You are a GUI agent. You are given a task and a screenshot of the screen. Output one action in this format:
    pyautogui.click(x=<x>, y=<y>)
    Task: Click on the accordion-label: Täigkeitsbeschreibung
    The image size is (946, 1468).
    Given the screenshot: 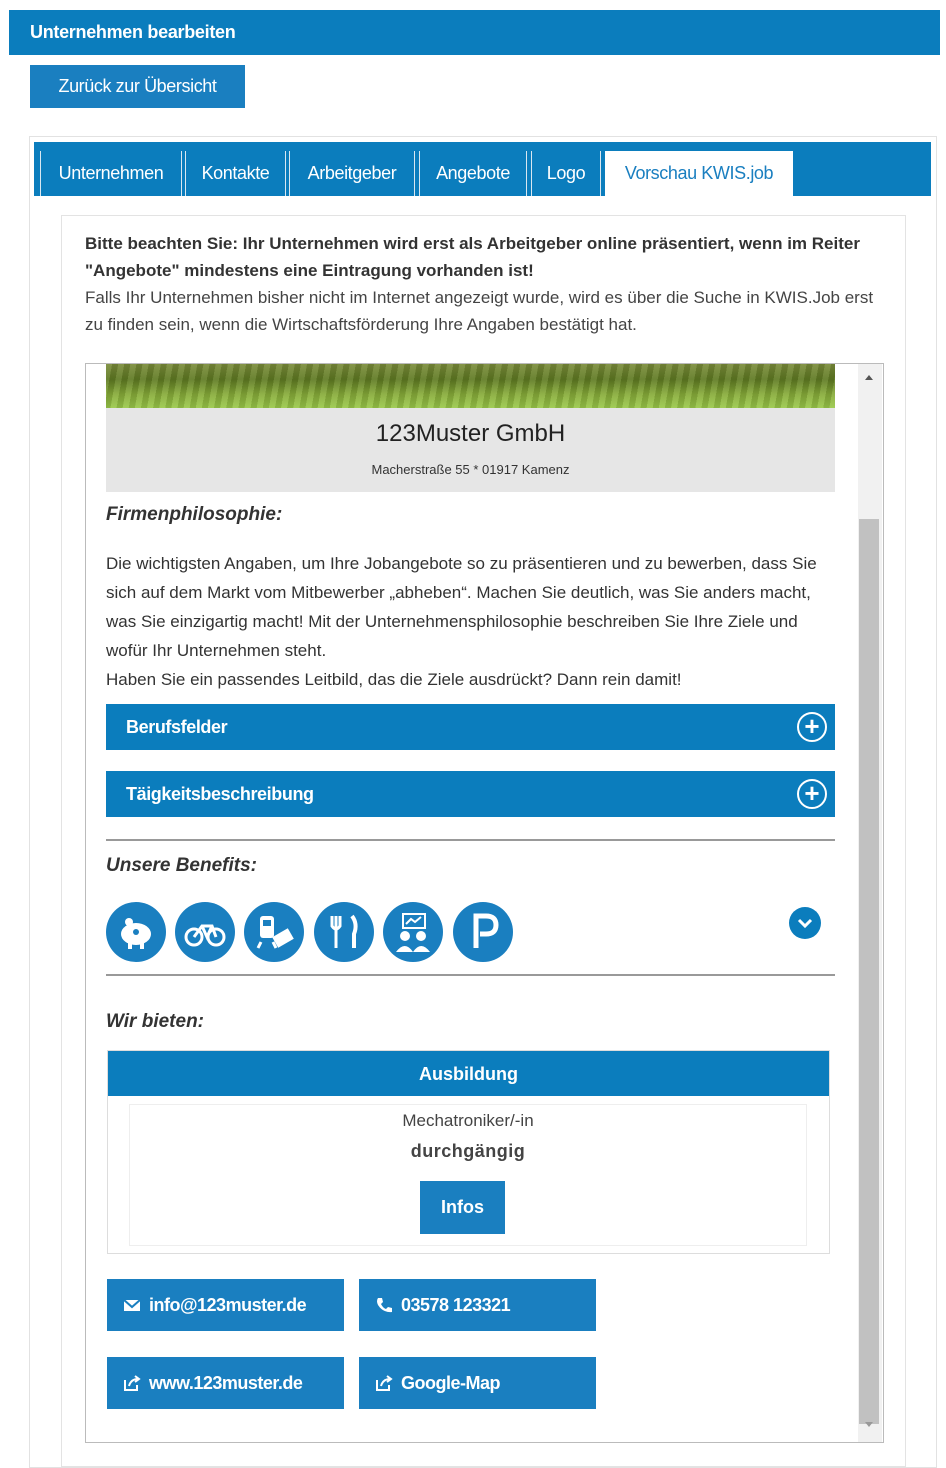 What is the action you would take?
    pyautogui.click(x=220, y=794)
    